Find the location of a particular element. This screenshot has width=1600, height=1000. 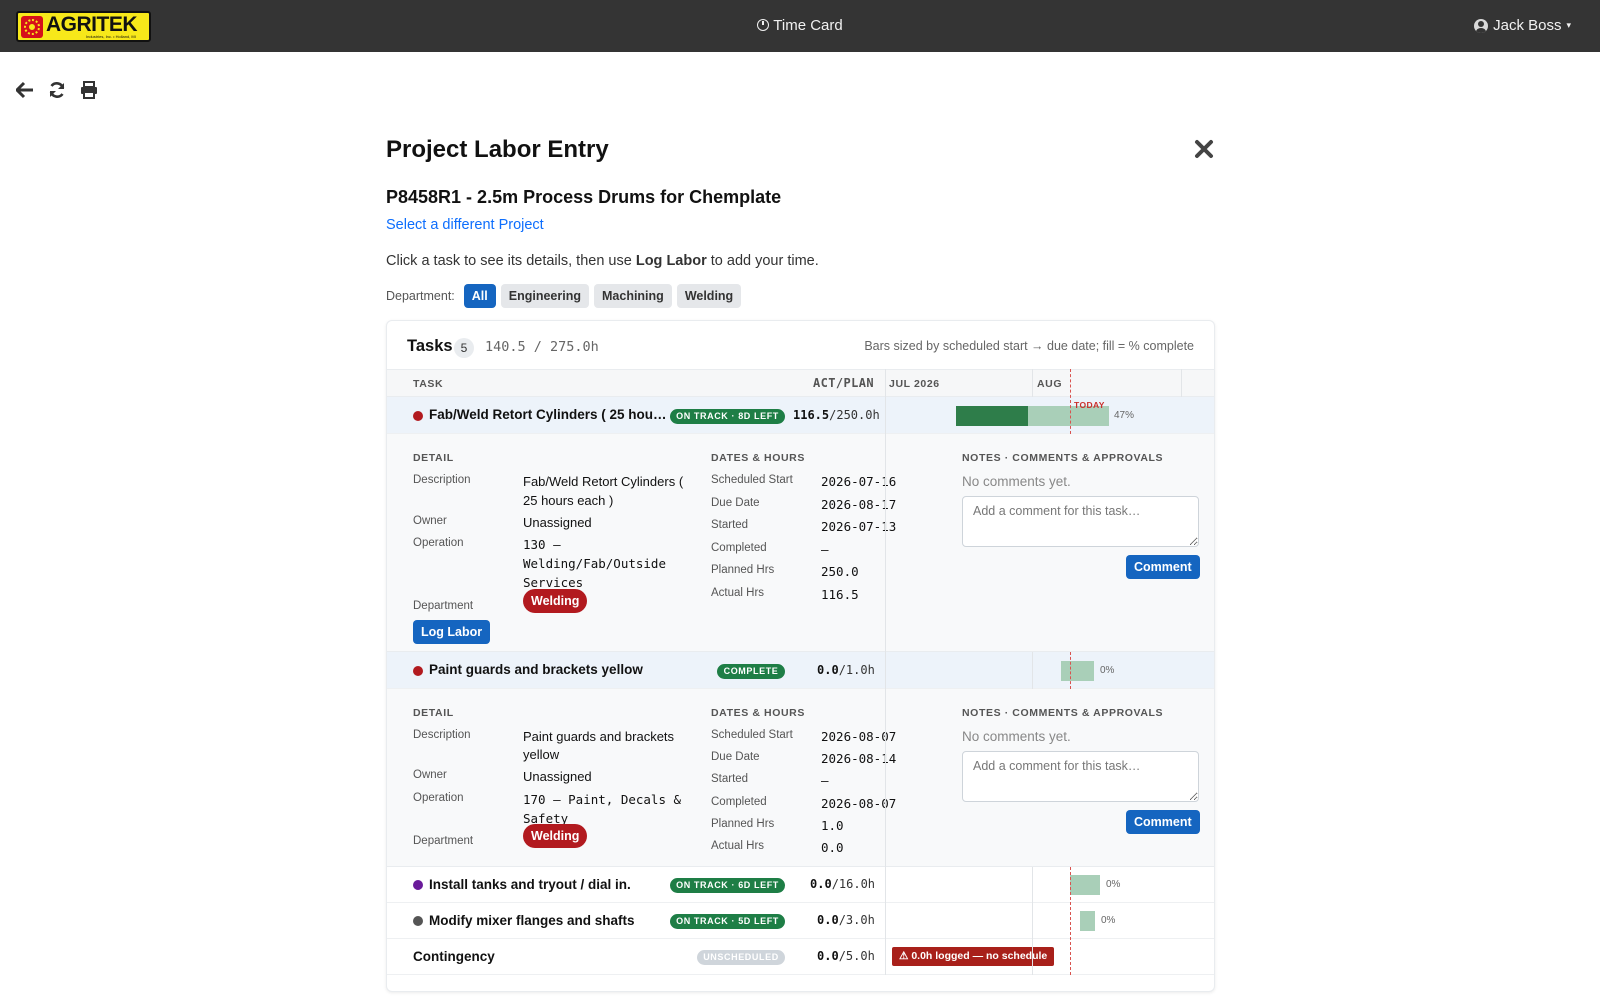

select-project-link: Select a different Project is located at coordinates (465, 225).